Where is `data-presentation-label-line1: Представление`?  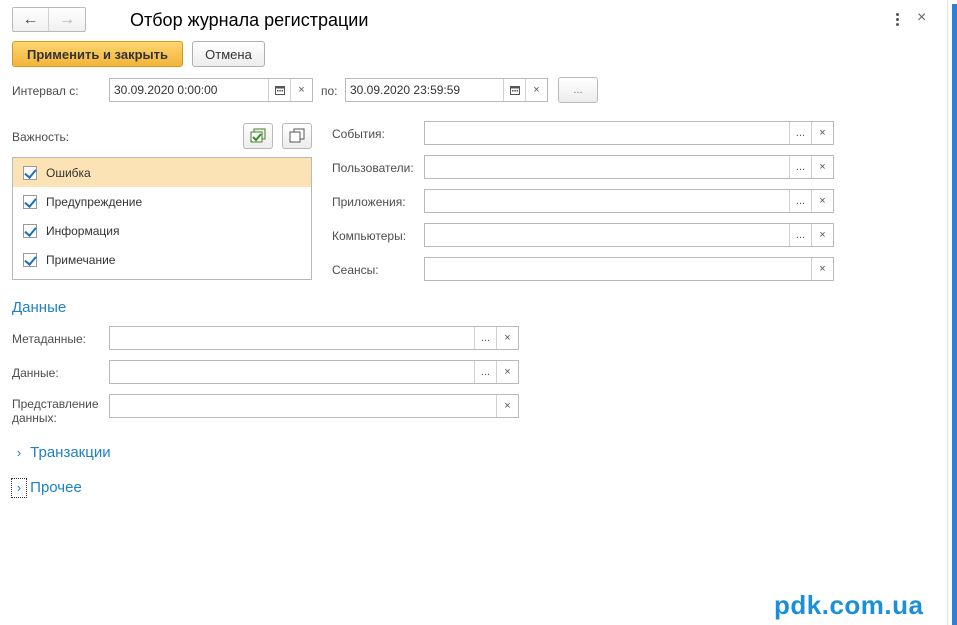 data-presentation-label-line1: Представление is located at coordinates (55, 404).